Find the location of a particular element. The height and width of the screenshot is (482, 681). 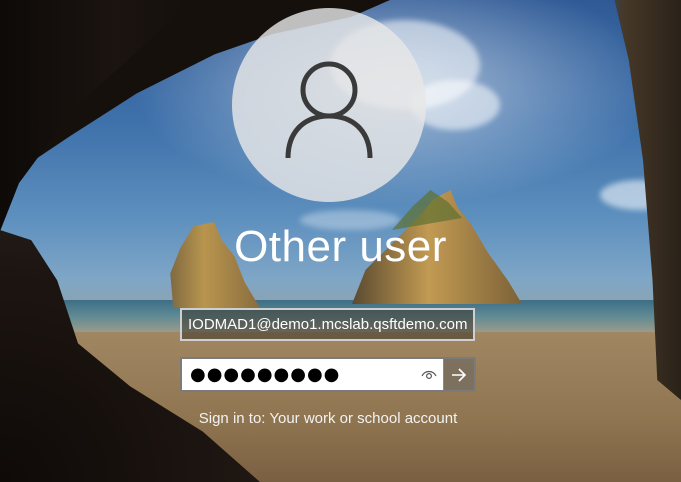

password-masked-value: ●●●●●●●●● is located at coordinates (265, 374).